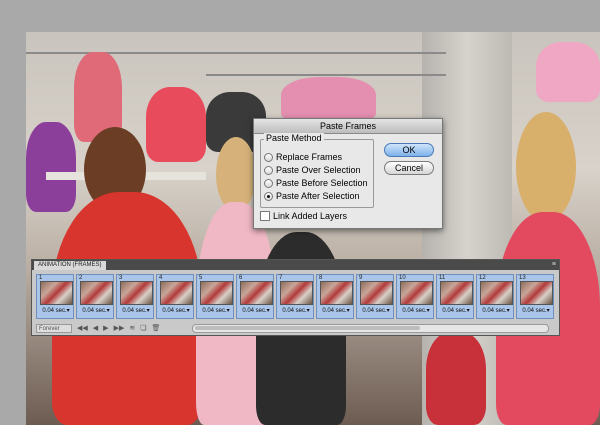 This screenshot has height=425, width=600. I want to click on option-paste-after-selection: Paste After Selection, so click(312, 196).